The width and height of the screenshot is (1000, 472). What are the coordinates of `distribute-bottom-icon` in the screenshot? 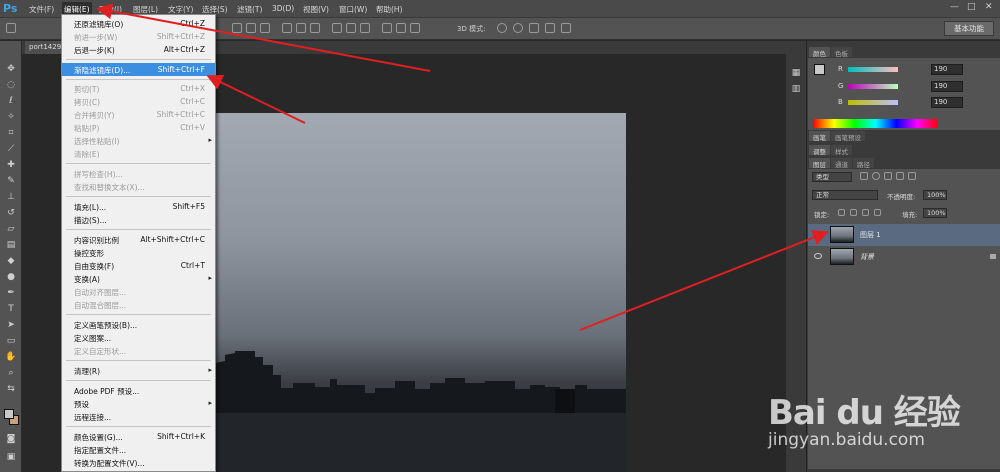 It's located at (365, 28).